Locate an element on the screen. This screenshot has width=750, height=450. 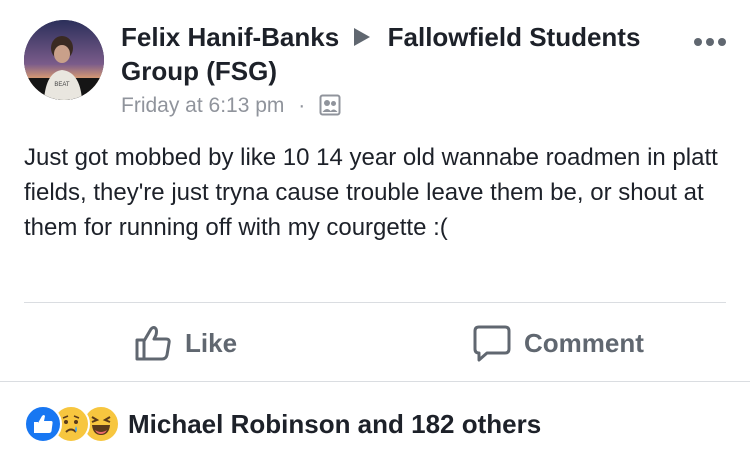
avatar-photo: BEAT is located at coordinates (64, 60).